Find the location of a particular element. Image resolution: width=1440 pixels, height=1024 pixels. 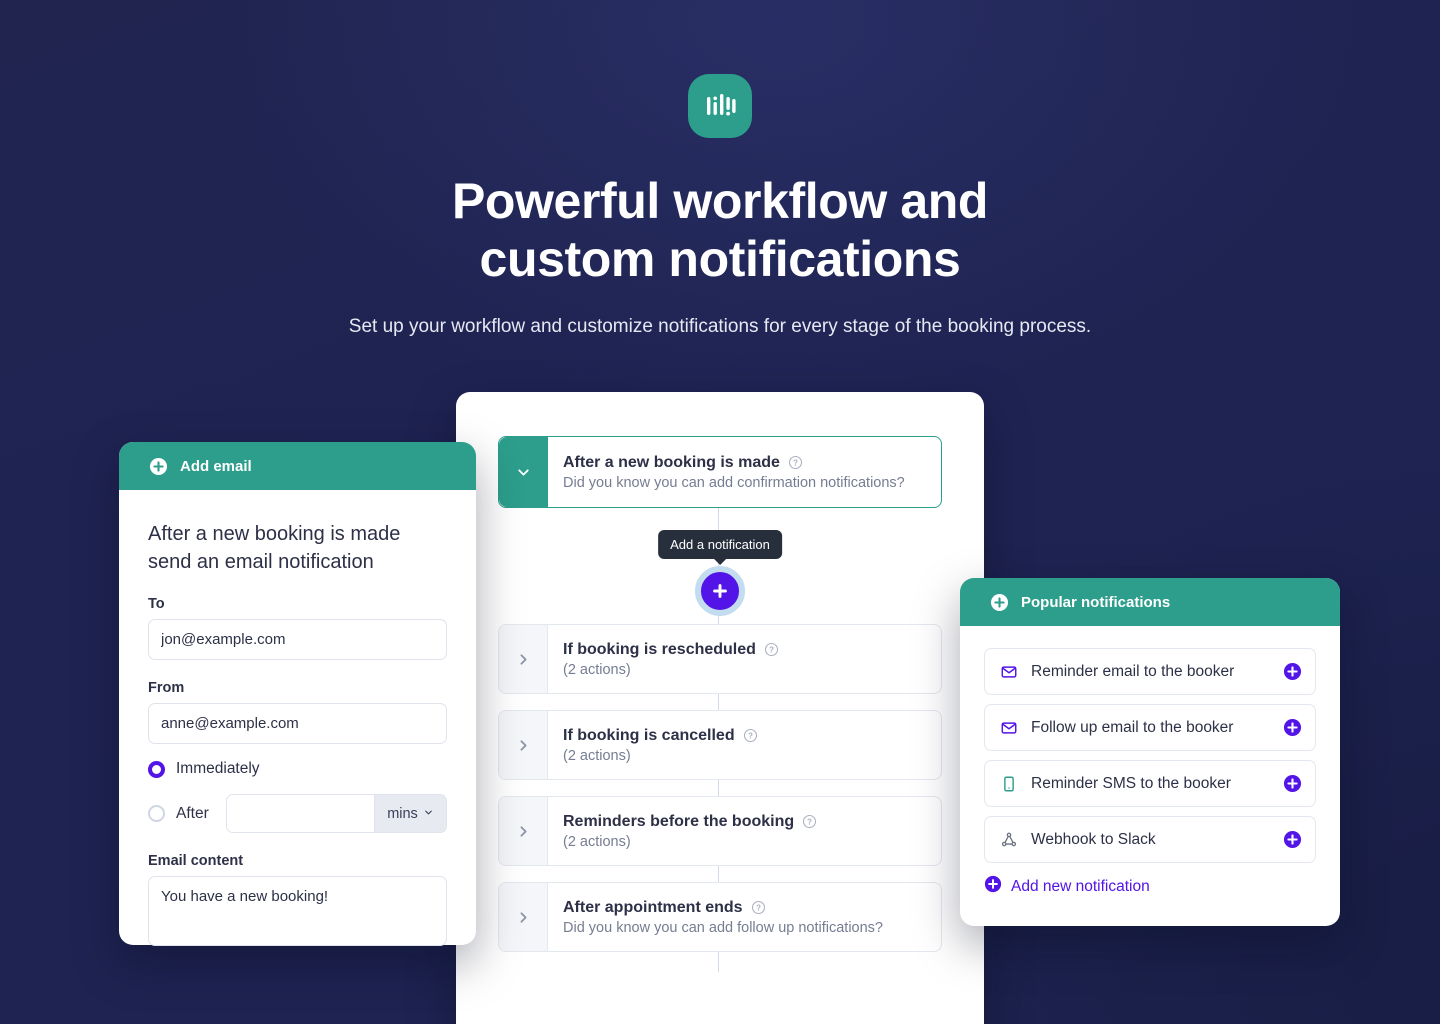

notification-item-label: Reminder email to the booker is located at coordinates (1133, 671).